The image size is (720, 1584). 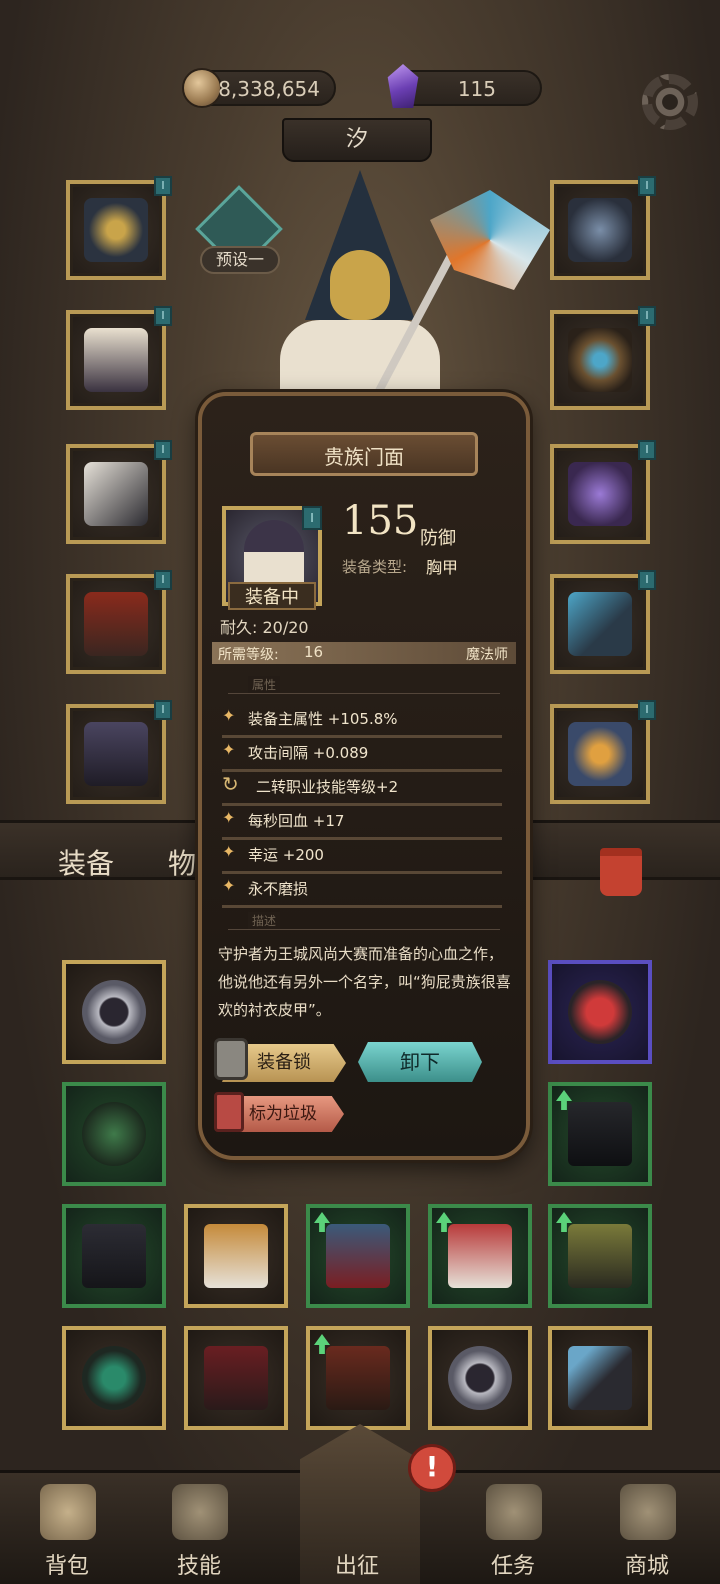 I want to click on nav-expedition: 出征, so click(x=357, y=1529).